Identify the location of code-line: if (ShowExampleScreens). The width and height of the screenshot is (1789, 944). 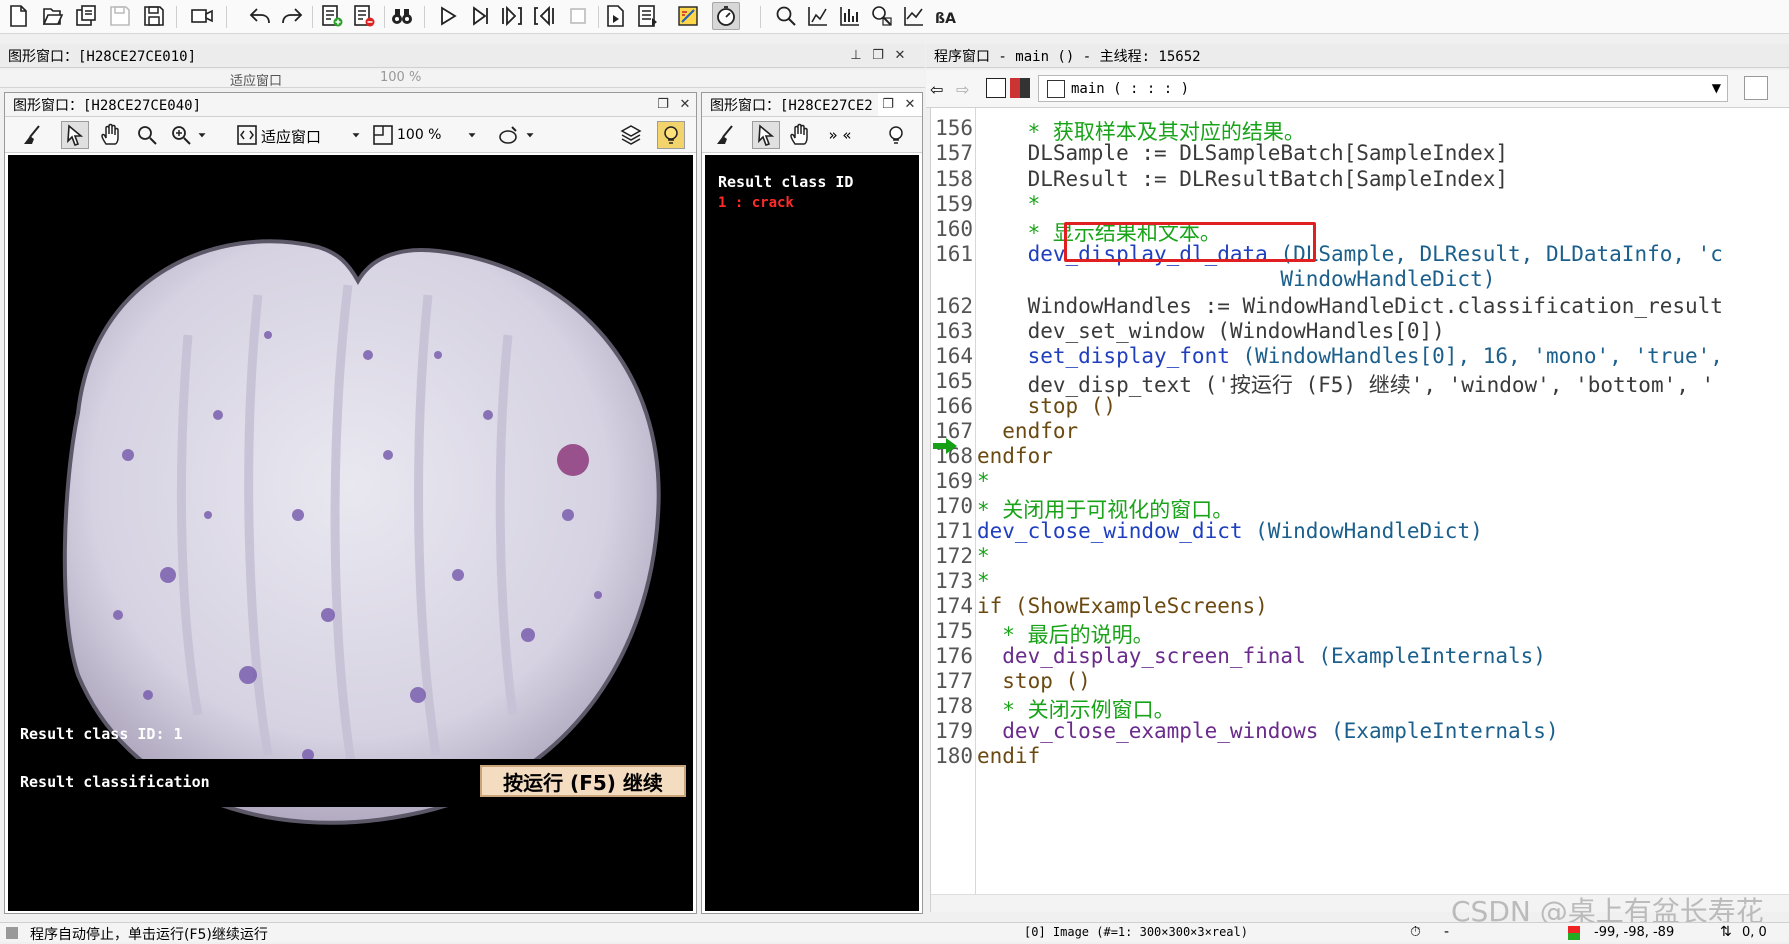
(1122, 606).